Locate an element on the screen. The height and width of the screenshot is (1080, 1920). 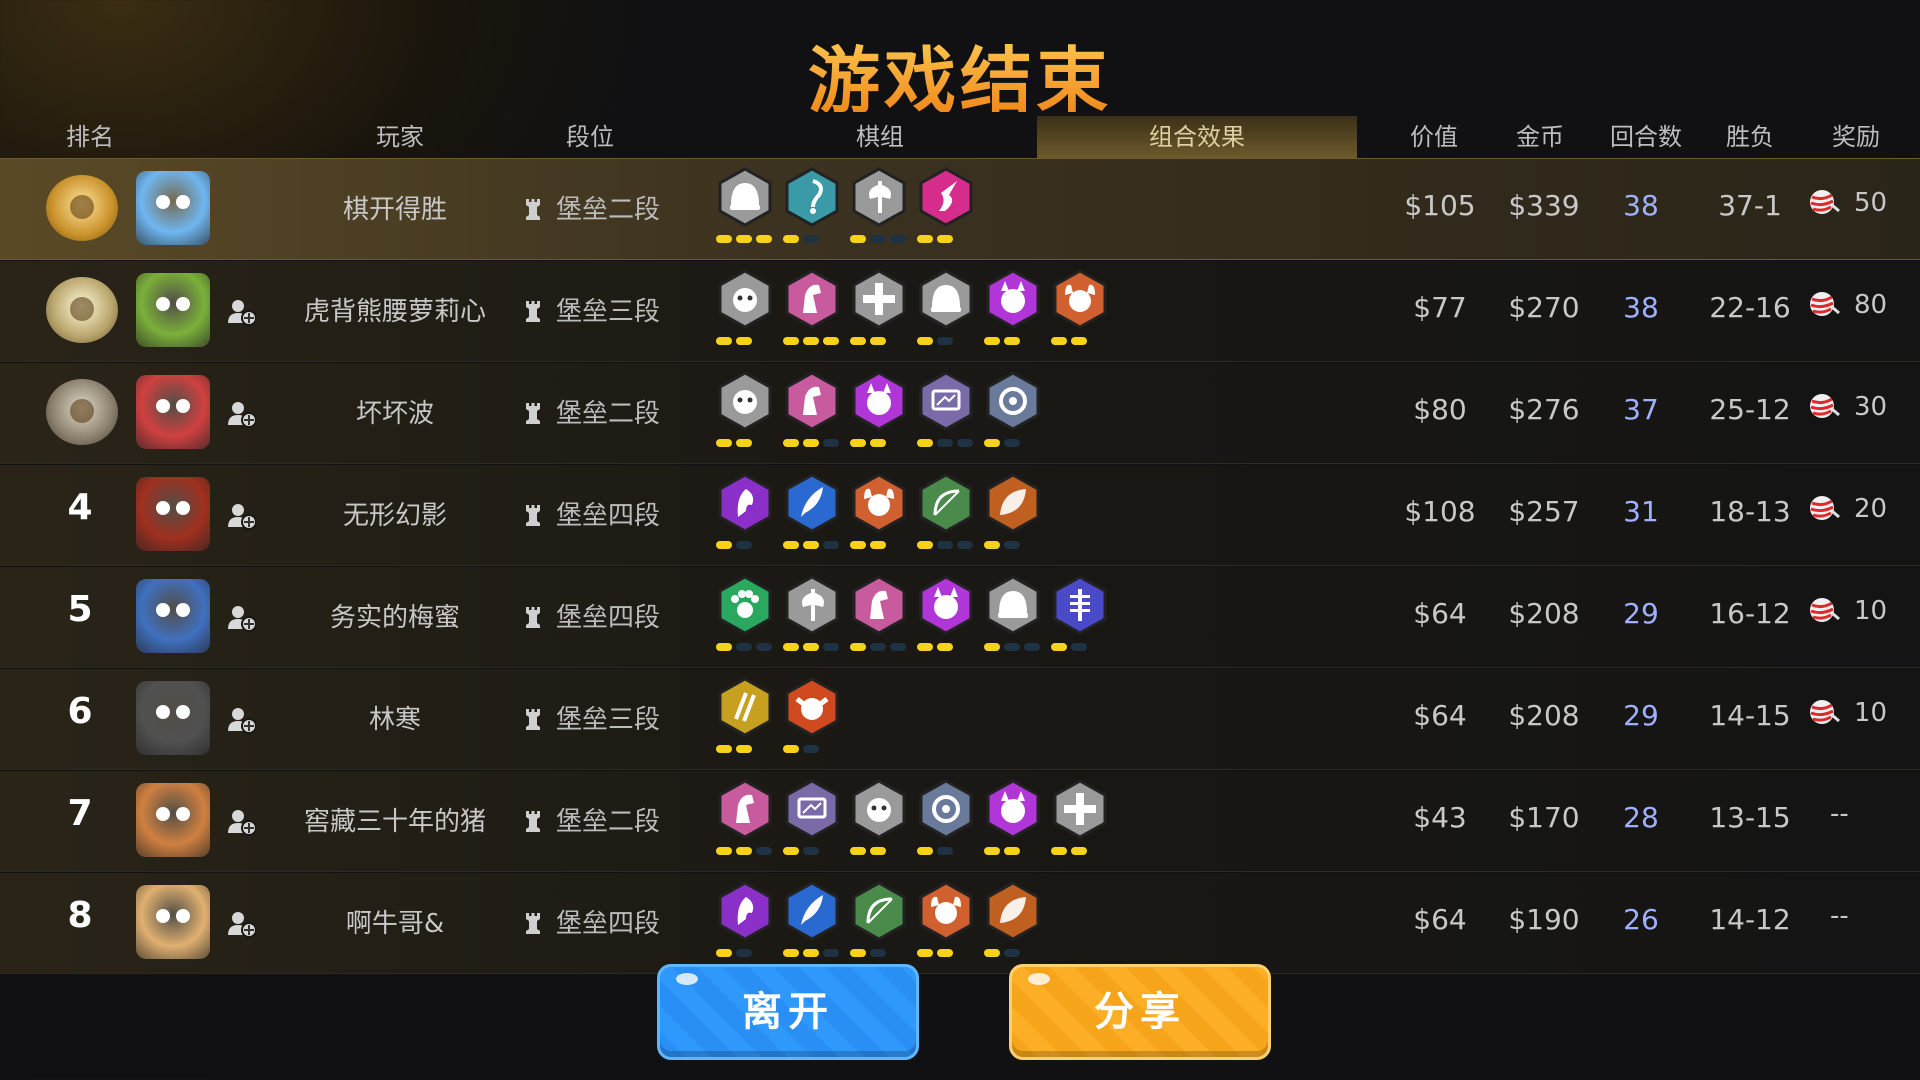
goblin-icon is located at coordinates (812, 707).